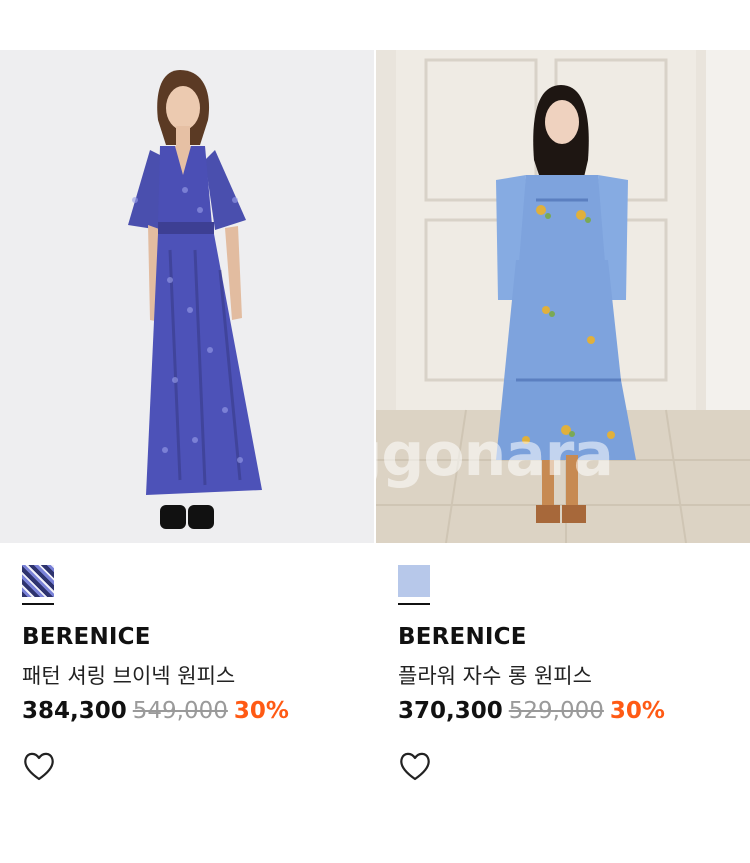  I want to click on price-row: 370,300 529,000 30%, so click(531, 711).